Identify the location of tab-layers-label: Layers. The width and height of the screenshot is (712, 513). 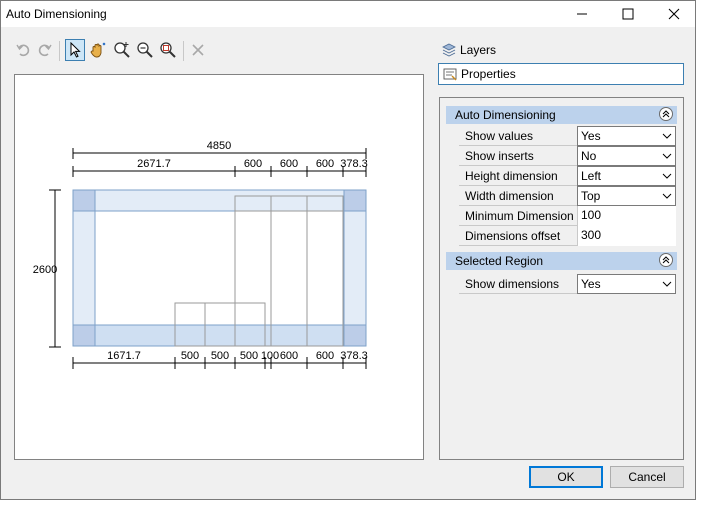
(478, 50).